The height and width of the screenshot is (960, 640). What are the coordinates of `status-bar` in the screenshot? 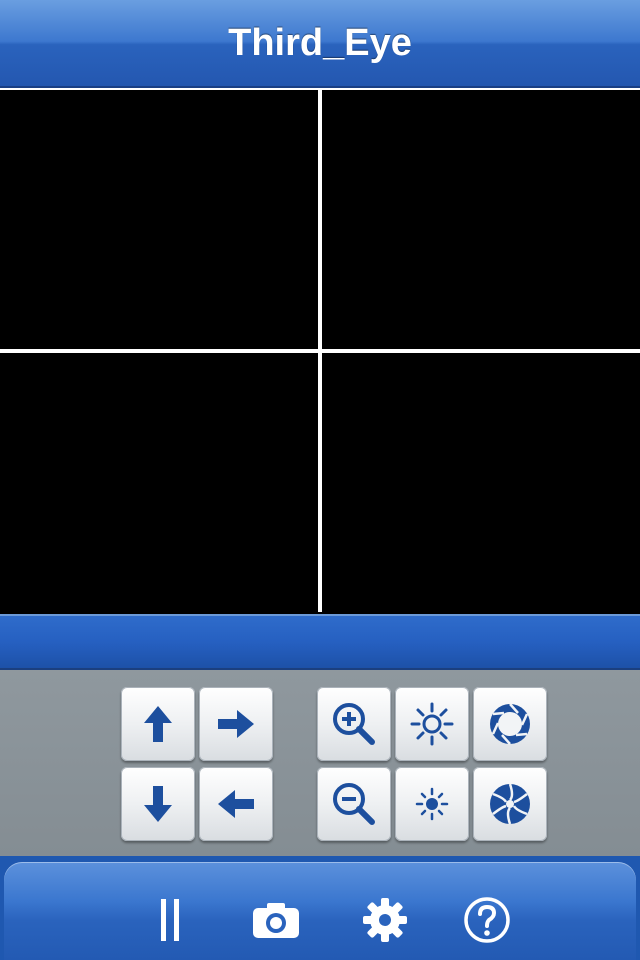 It's located at (320, 642).